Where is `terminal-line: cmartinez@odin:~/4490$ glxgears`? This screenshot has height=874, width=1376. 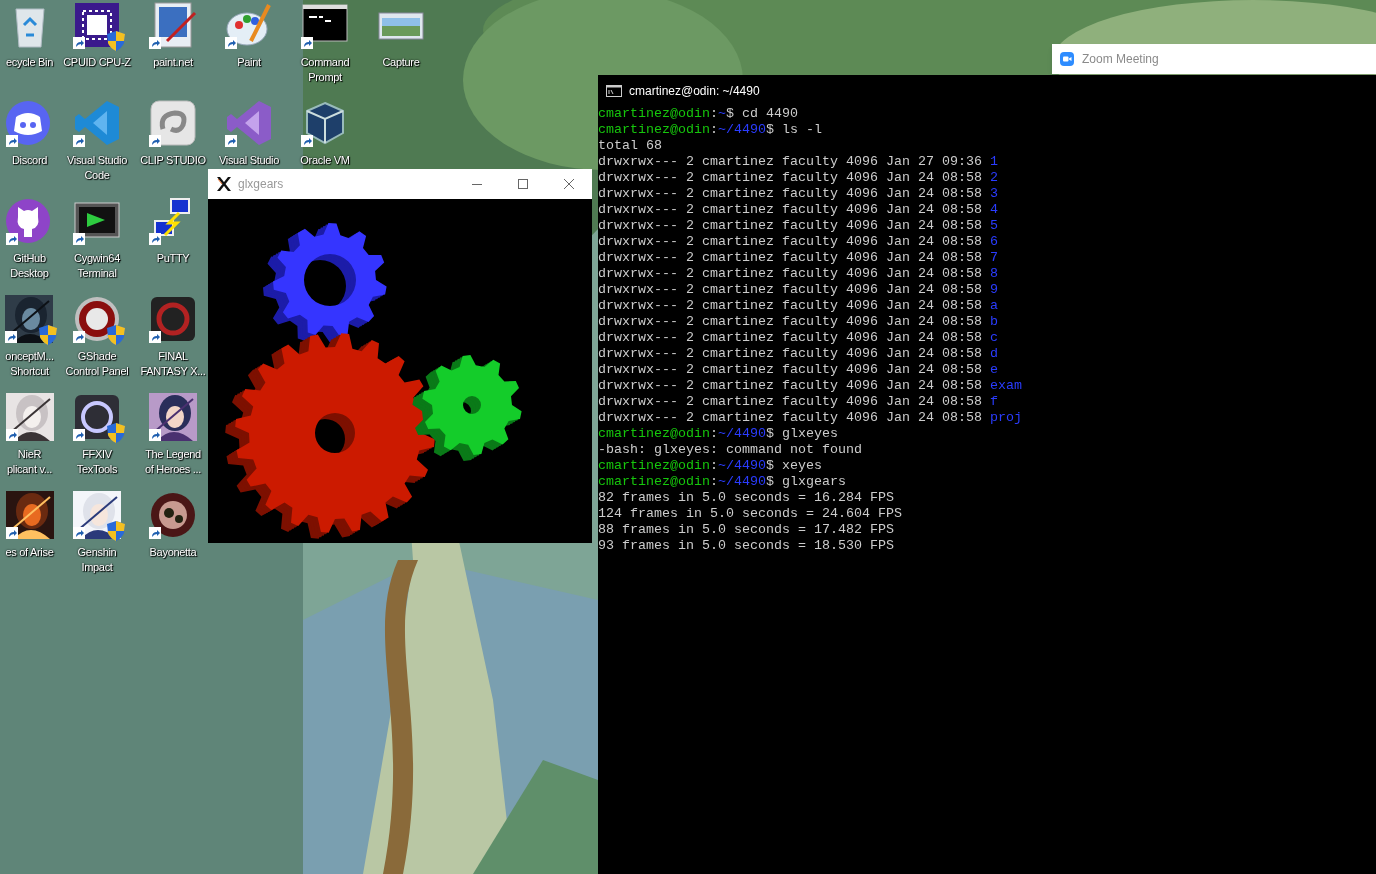 terminal-line: cmartinez@odin:~/4490$ glxgears is located at coordinates (722, 482).